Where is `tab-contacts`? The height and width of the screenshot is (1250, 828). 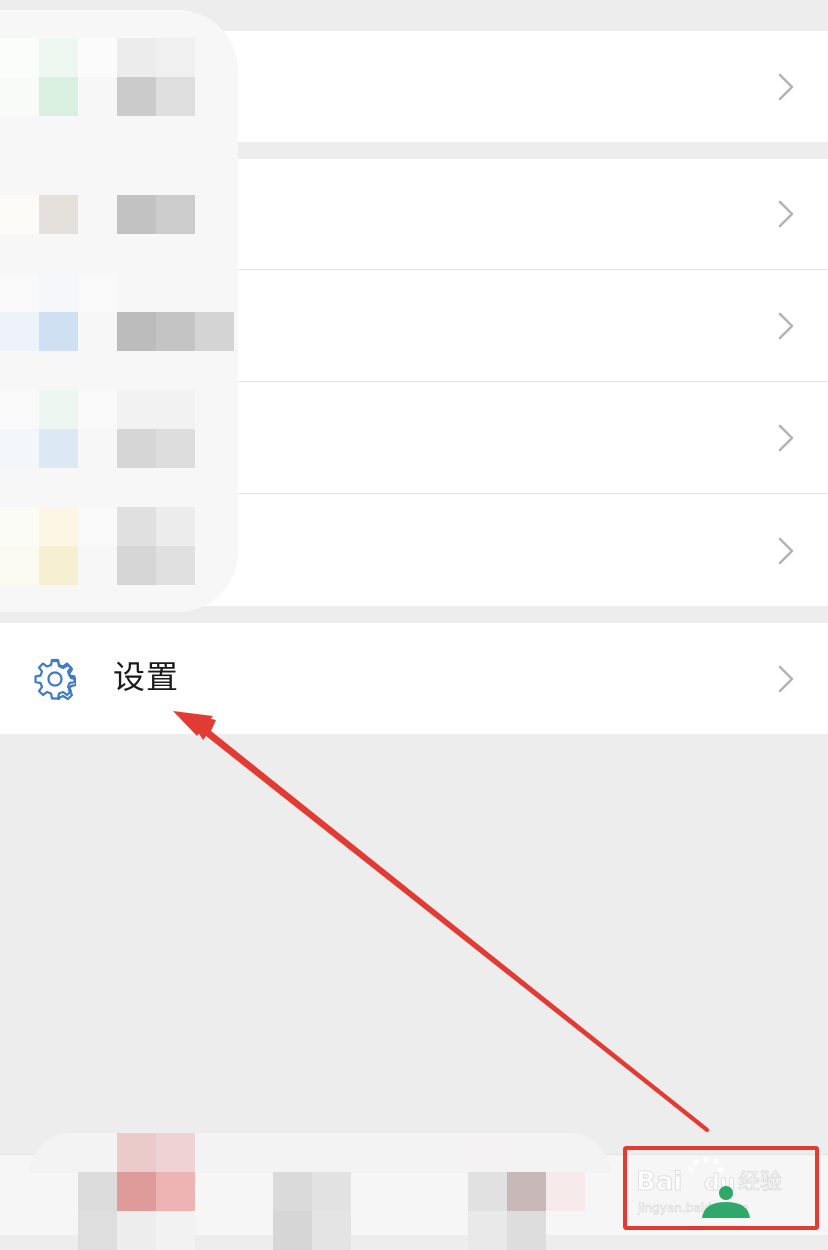
tab-contacts is located at coordinates (156, 1191).